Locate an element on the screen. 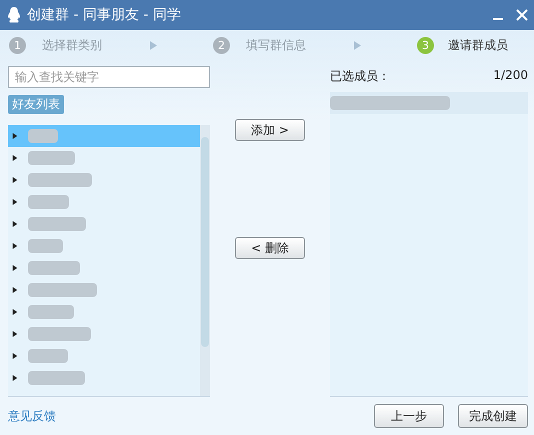  selected-members-label: 已选成员： is located at coordinates (360, 76).